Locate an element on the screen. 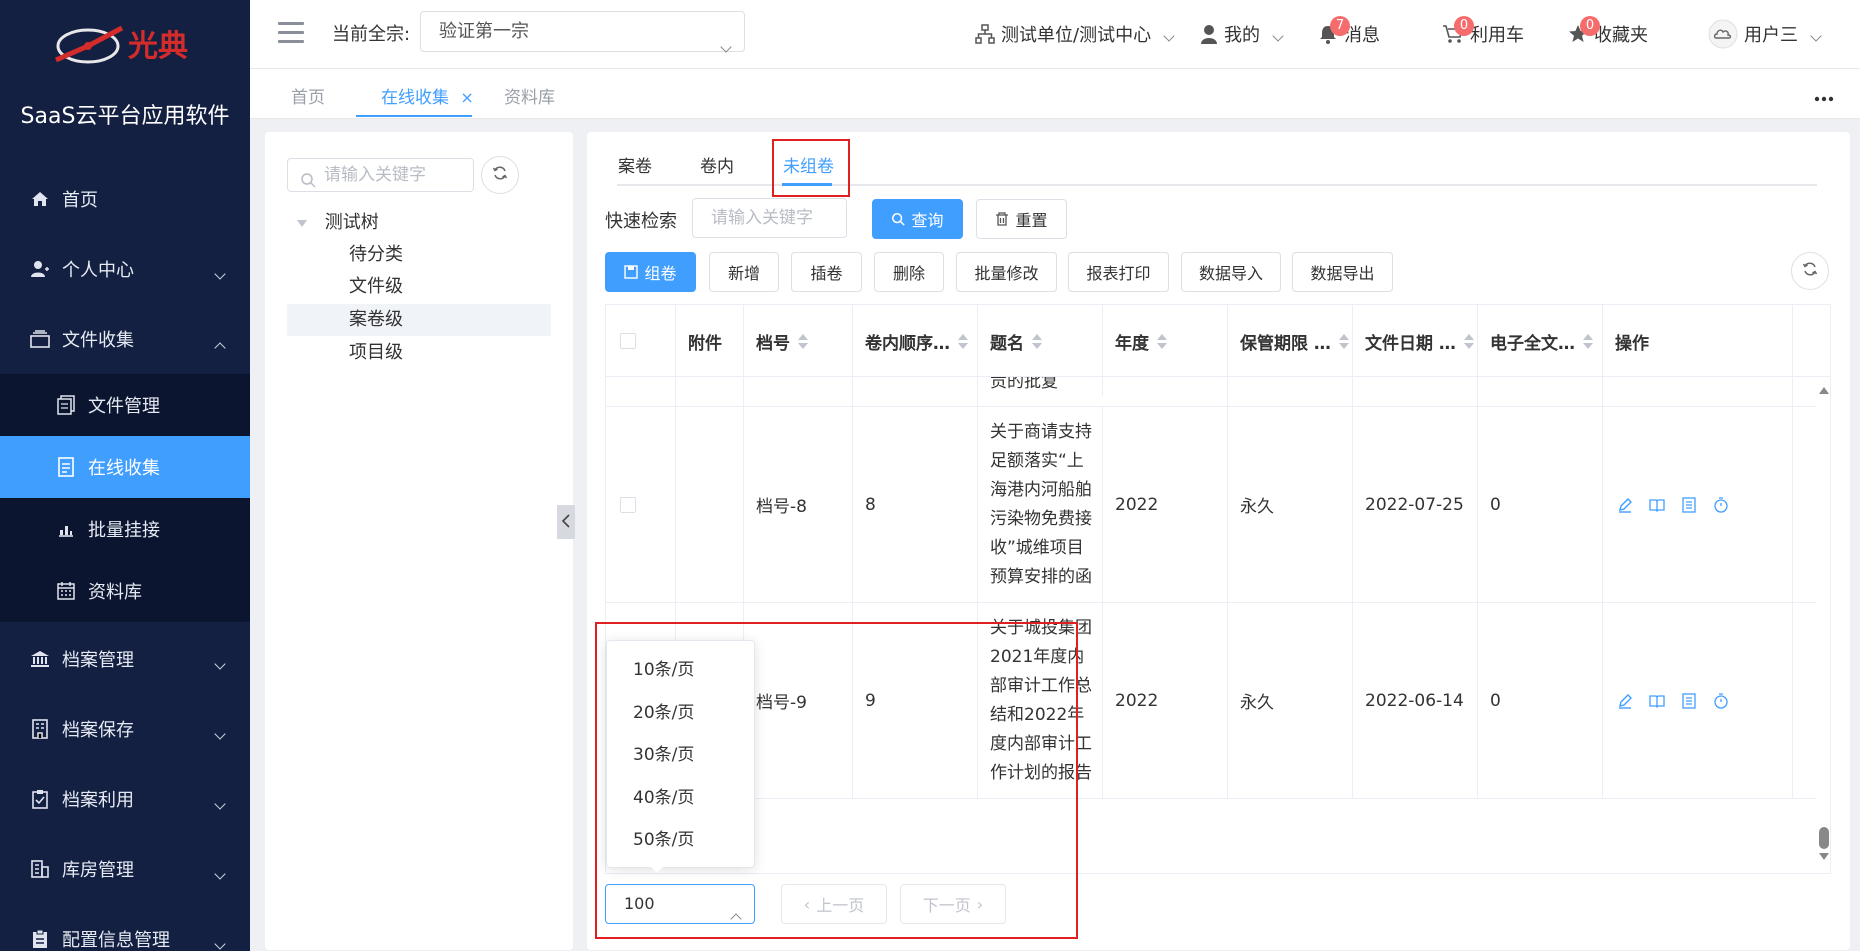 The width and height of the screenshot is (1860, 951). tree-refresh-button is located at coordinates (500, 175).